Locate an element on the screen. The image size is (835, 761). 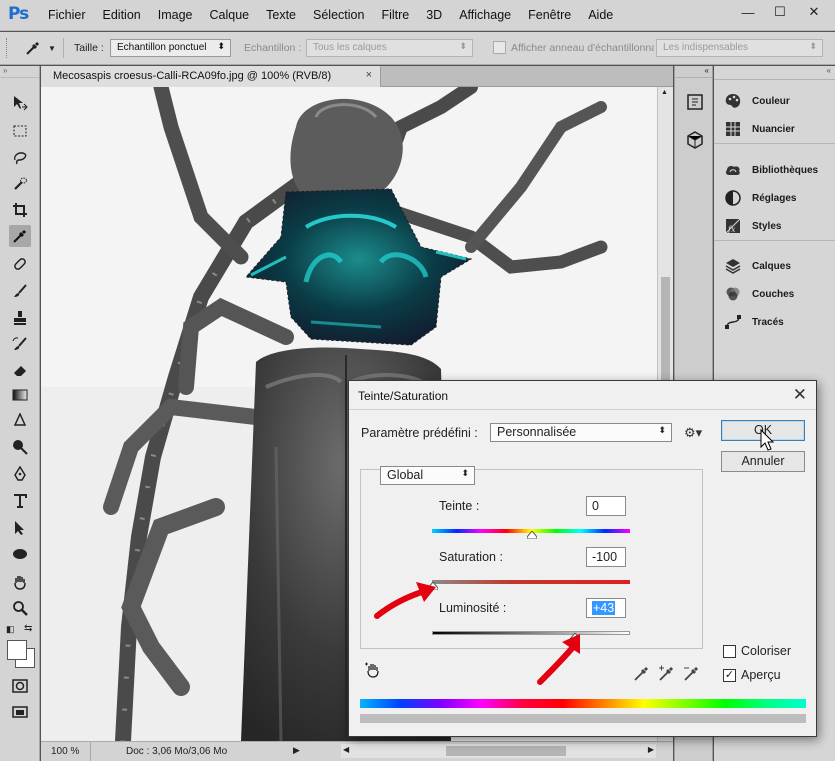
sample-layers-select: Tous les calques ⬍ is located at coordinates (389, 48).